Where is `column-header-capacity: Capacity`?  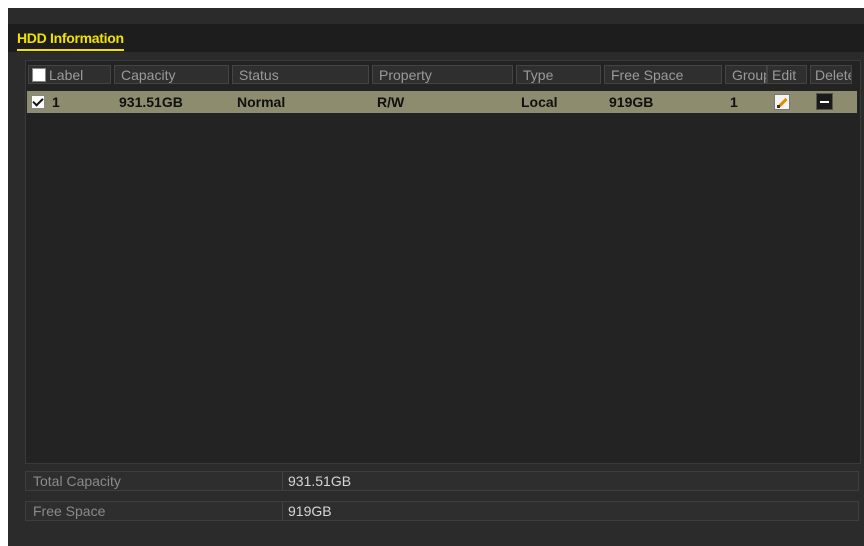
column-header-capacity: Capacity is located at coordinates (171, 74).